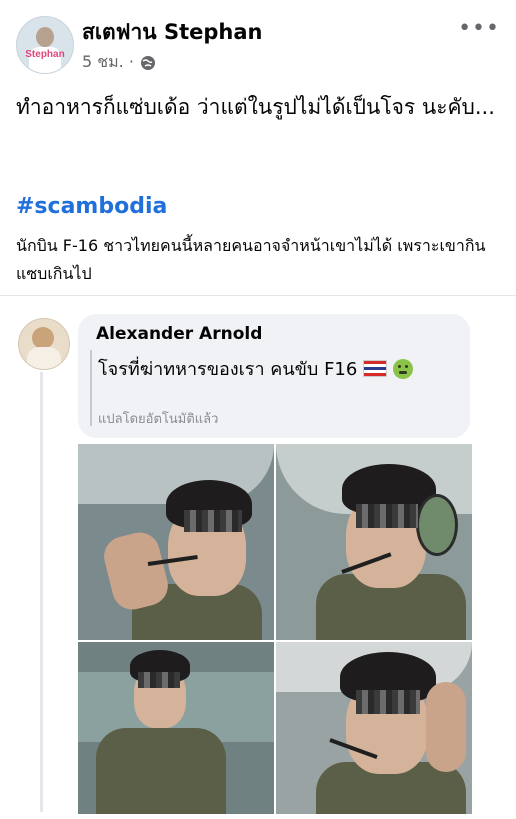 The width and height of the screenshot is (516, 819). I want to click on author-avatar: Stephan, so click(45, 45).